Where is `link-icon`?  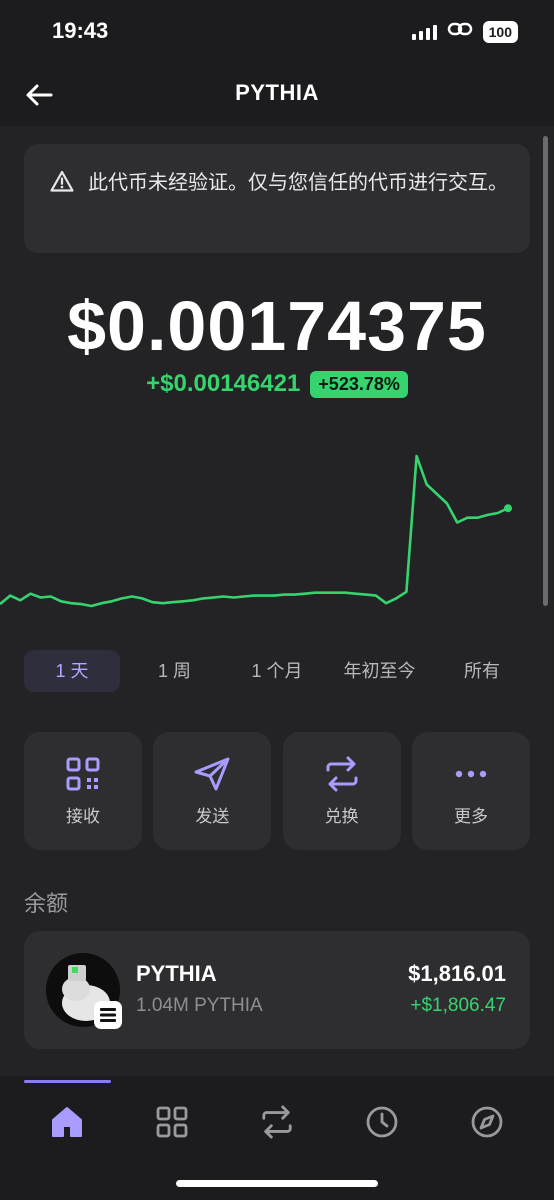 link-icon is located at coordinates (460, 31).